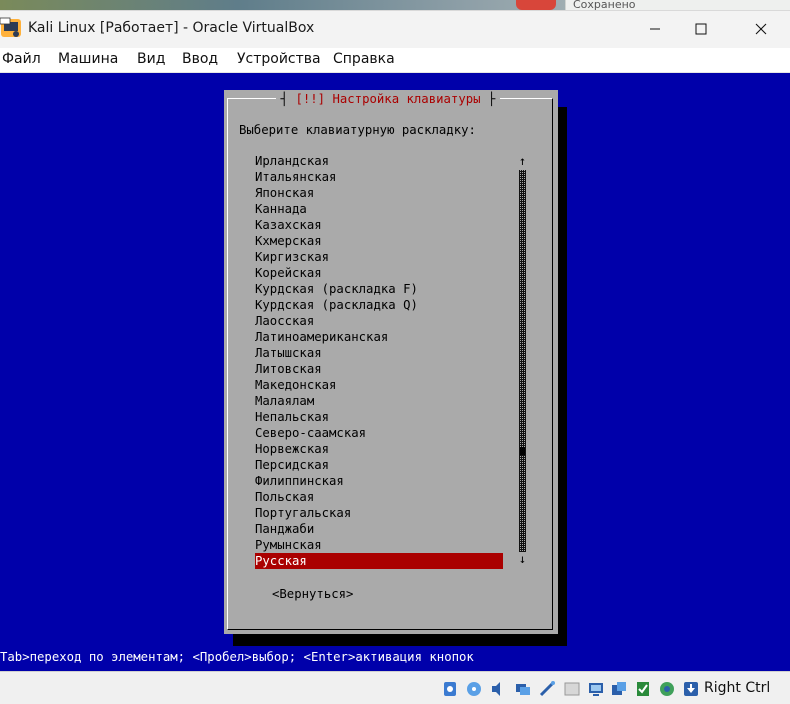 The width and height of the screenshot is (790, 704). What do you see at coordinates (498, 689) in the screenshot?
I see `audio-icon` at bounding box center [498, 689].